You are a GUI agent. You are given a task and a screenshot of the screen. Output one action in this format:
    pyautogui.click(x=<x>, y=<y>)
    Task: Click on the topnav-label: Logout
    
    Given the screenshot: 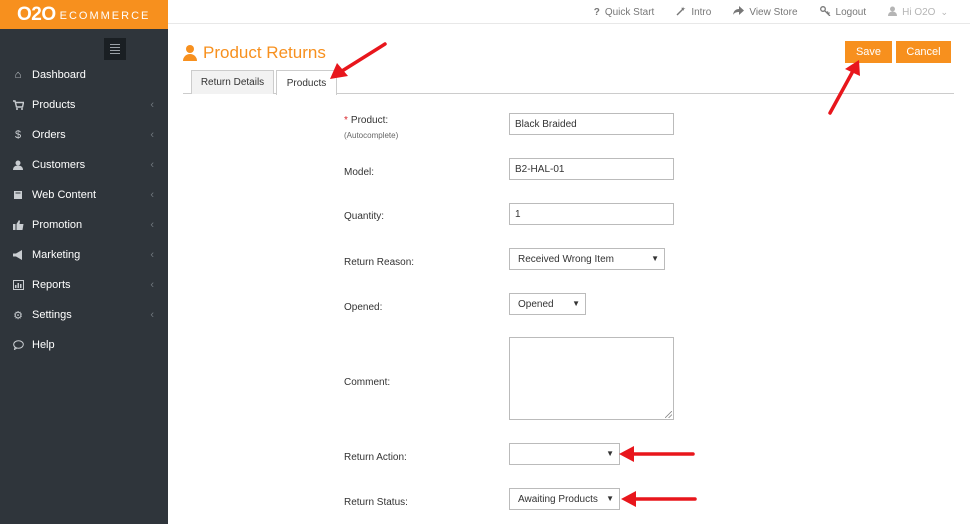 What is the action you would take?
    pyautogui.click(x=851, y=12)
    